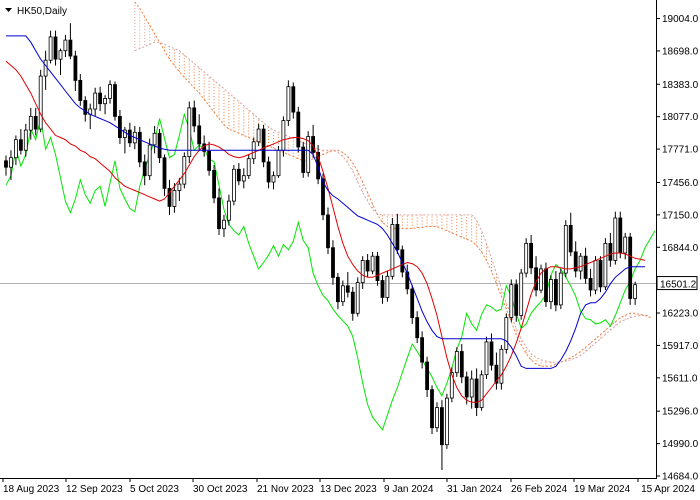 This screenshot has height=500, width=700. What do you see at coordinates (680, 183) in the screenshot?
I see `y-tick-label: 17456.0` at bounding box center [680, 183].